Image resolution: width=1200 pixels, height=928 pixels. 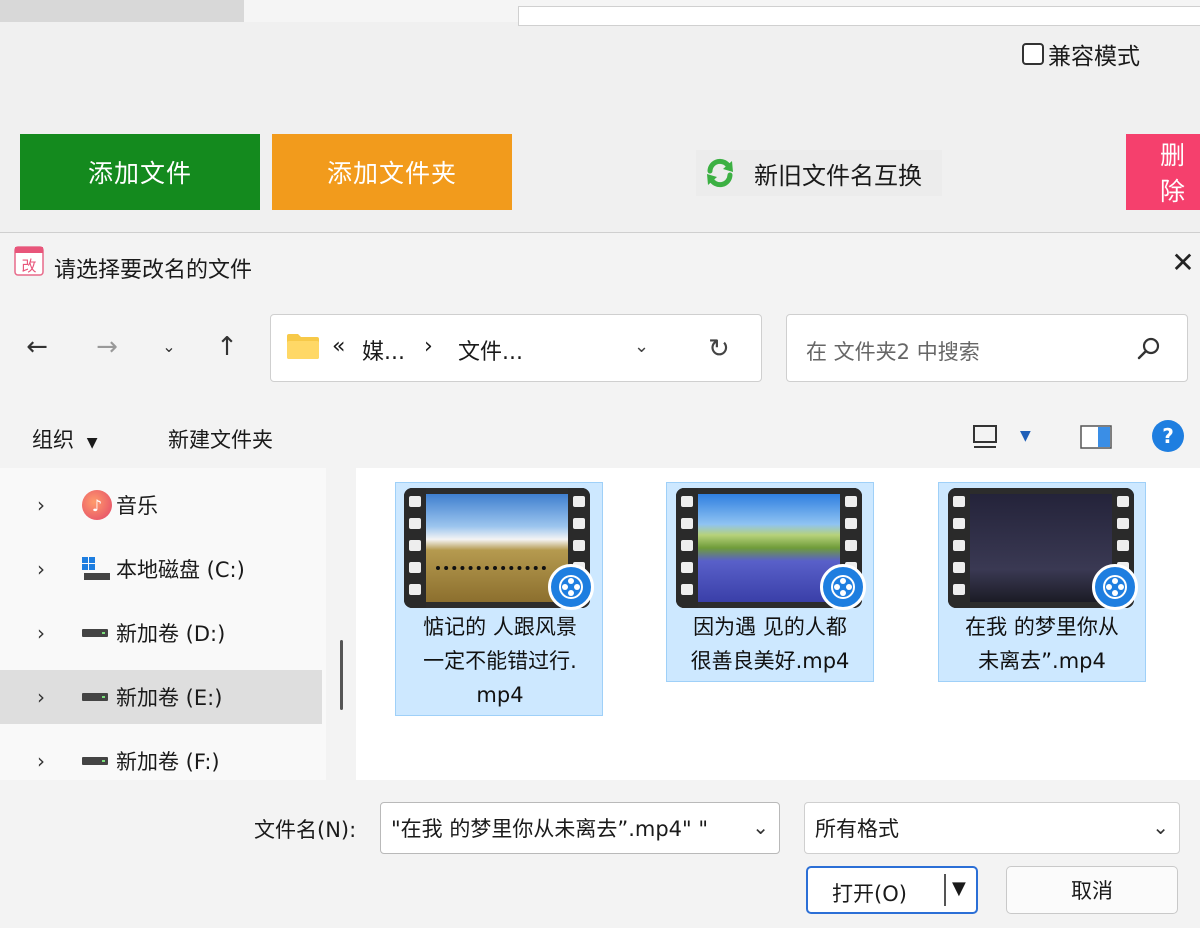 I want to click on address-dropdown-chevron-icon: ⌄, so click(x=641, y=346).